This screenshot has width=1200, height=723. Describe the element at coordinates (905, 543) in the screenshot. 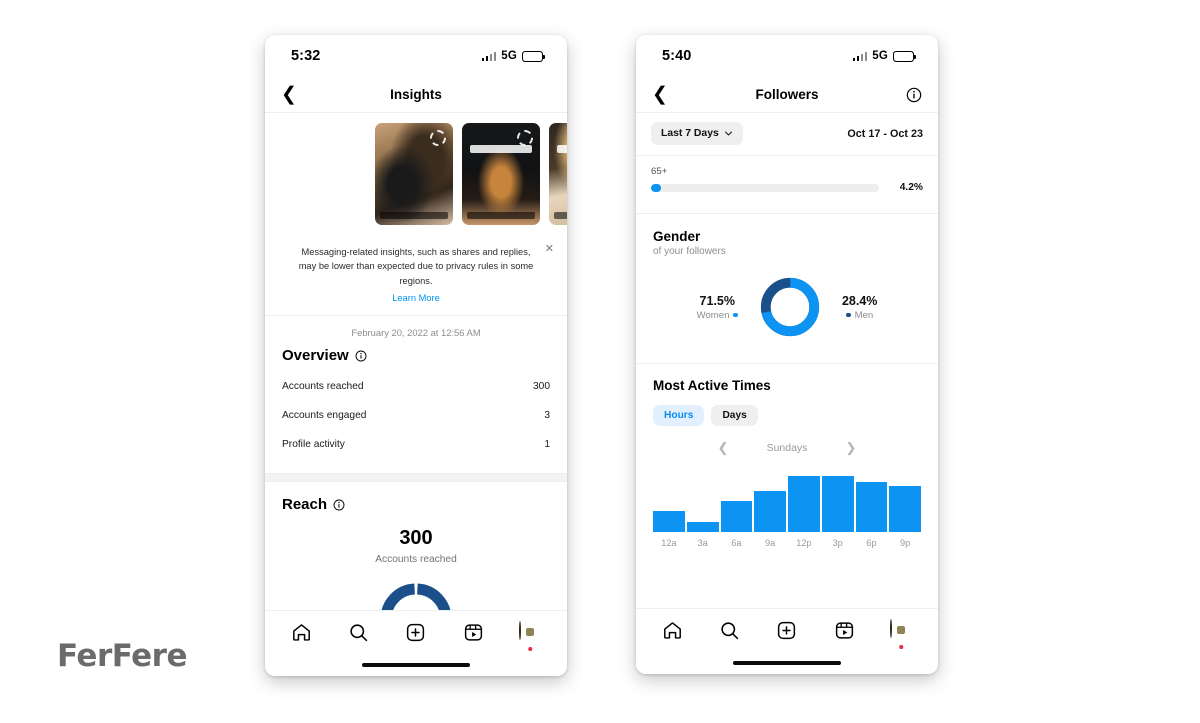

I see `bar-tick-label: 9p` at that location.